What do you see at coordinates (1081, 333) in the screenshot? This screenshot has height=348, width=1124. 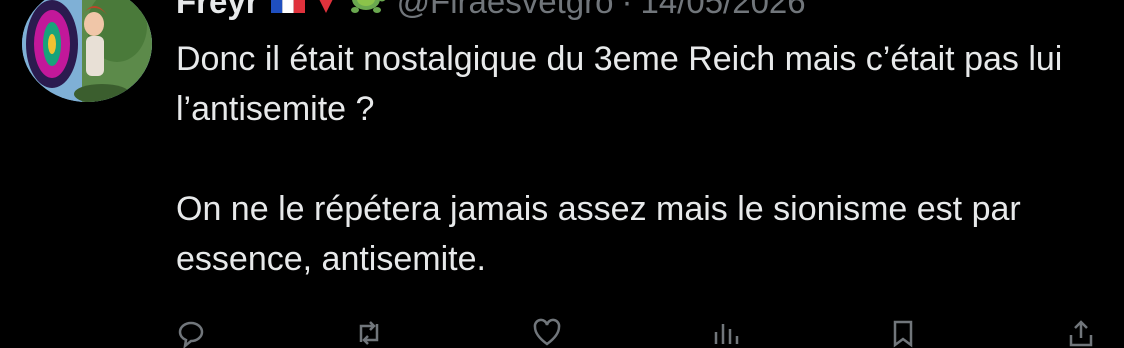 I see `share-icon` at bounding box center [1081, 333].